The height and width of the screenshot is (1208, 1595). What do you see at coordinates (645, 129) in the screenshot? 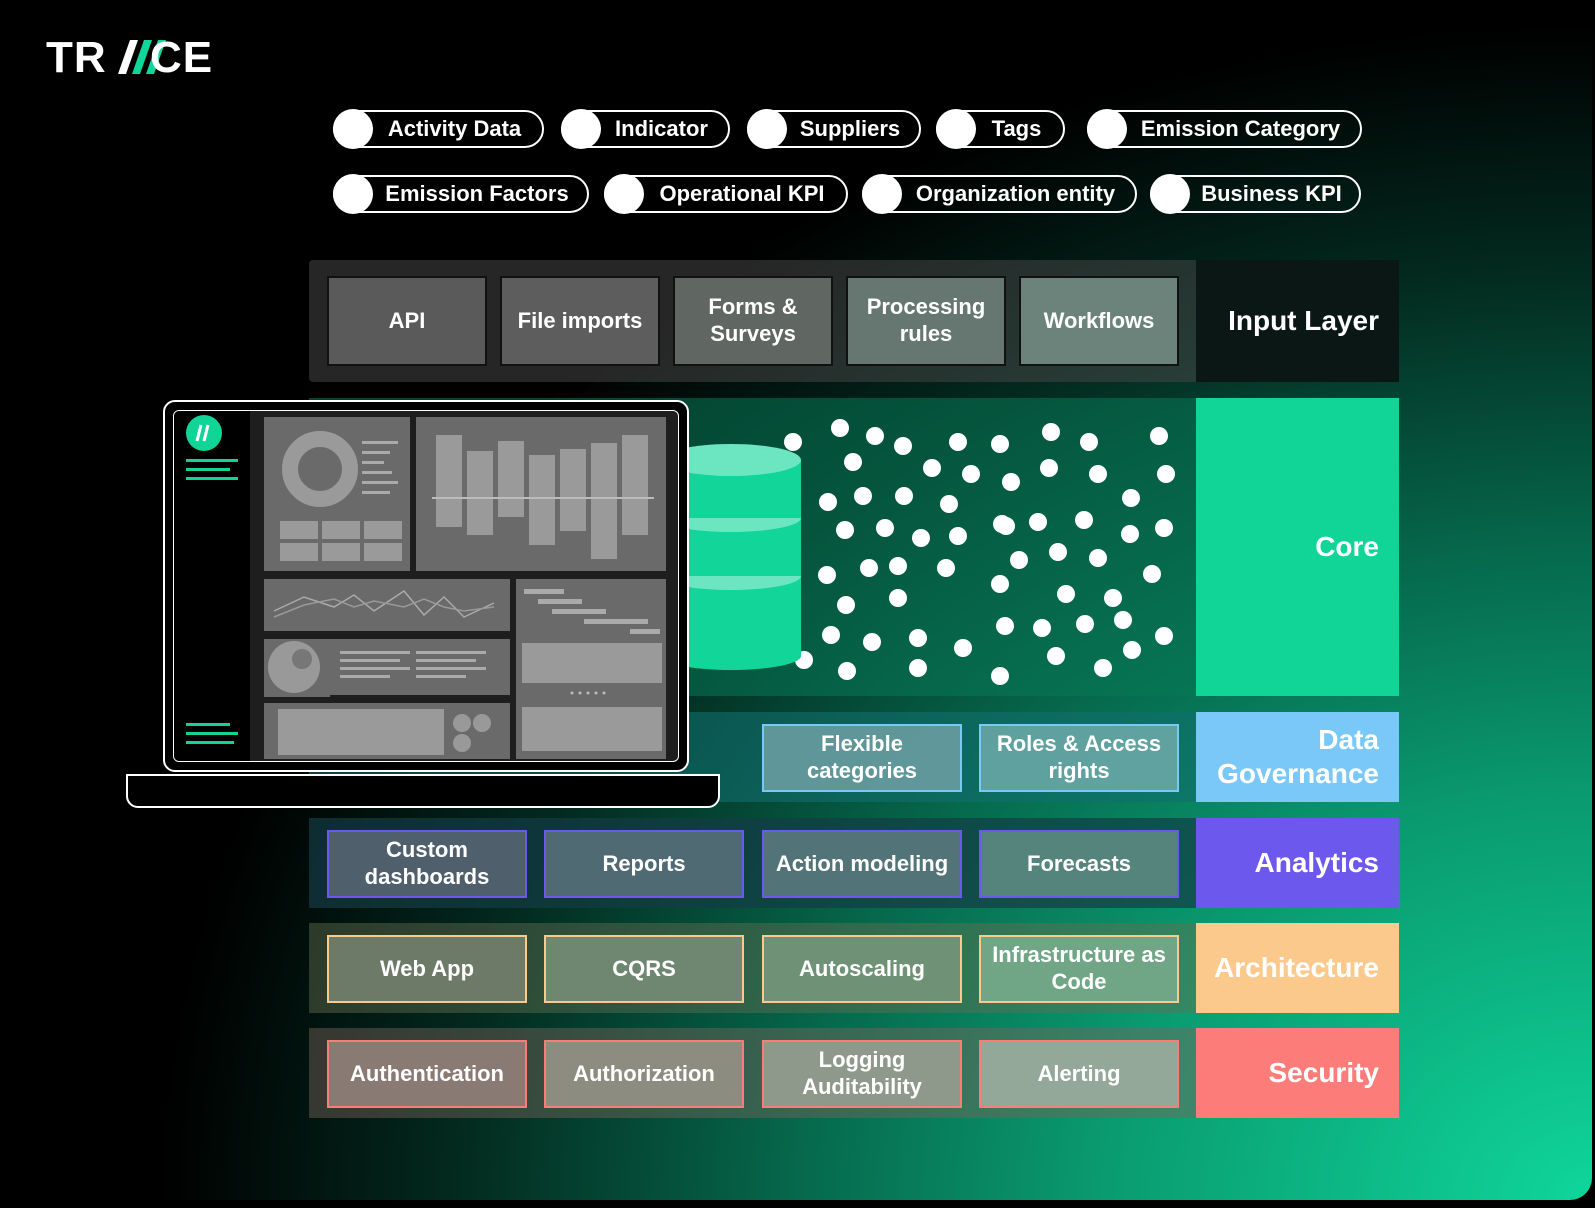
I see `tag-indicator: Indicator` at bounding box center [645, 129].